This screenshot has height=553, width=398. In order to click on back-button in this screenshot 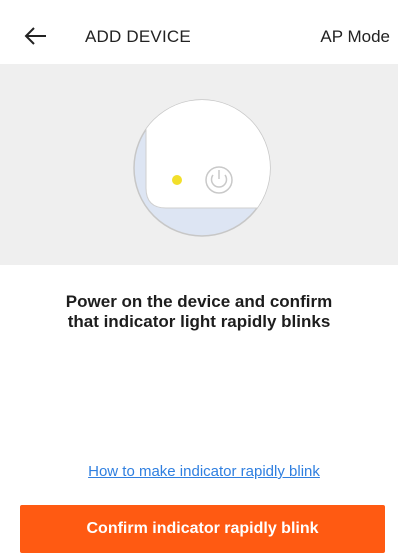, I will do `click(37, 36)`.